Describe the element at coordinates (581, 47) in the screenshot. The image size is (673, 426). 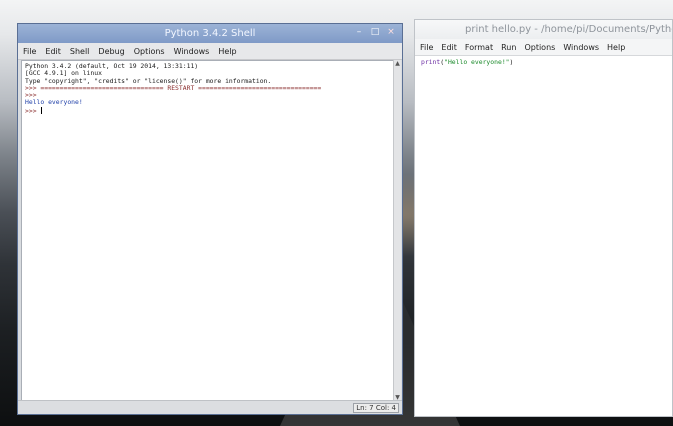
I see `editor-menu-windows: Windows` at that location.